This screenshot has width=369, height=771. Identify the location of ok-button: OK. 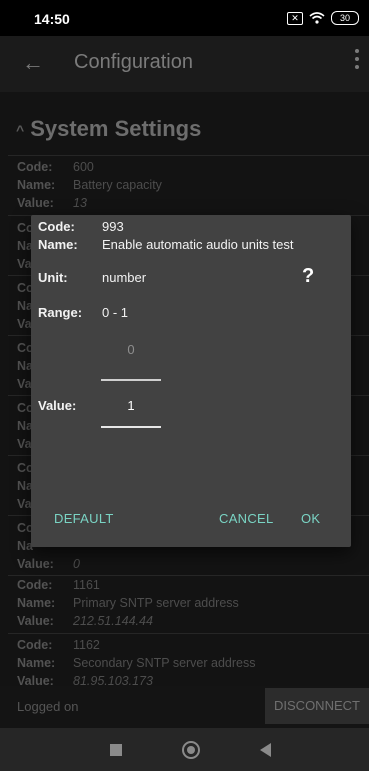
(310, 518).